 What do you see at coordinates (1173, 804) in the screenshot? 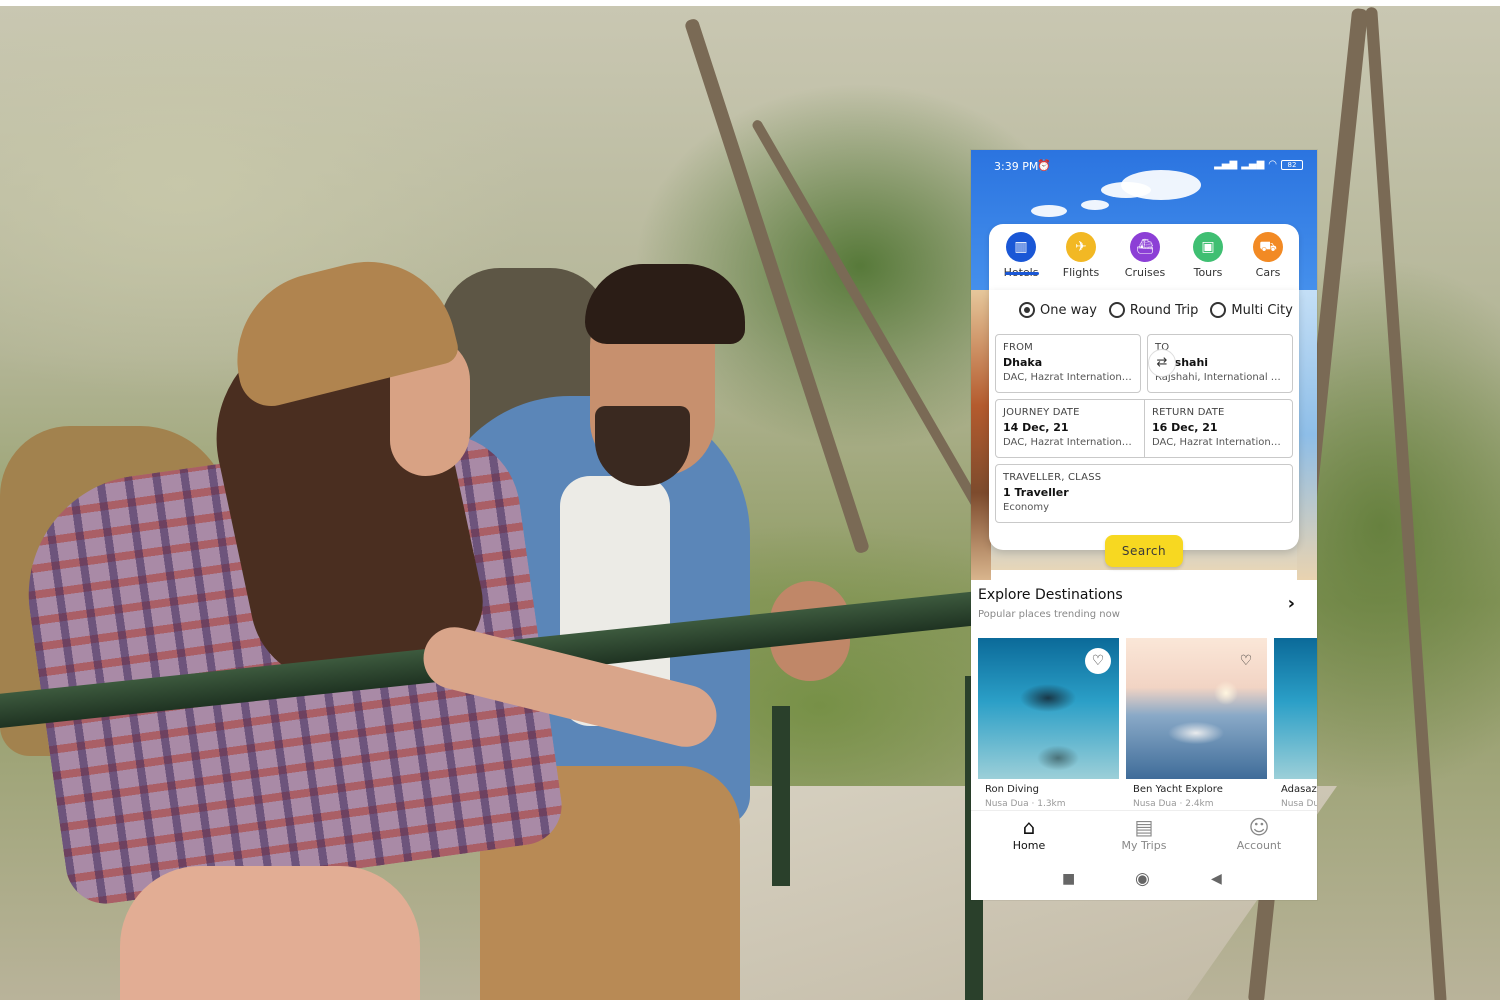
I see `destination-meta: Nusa Dua · 2.4km` at bounding box center [1173, 804].